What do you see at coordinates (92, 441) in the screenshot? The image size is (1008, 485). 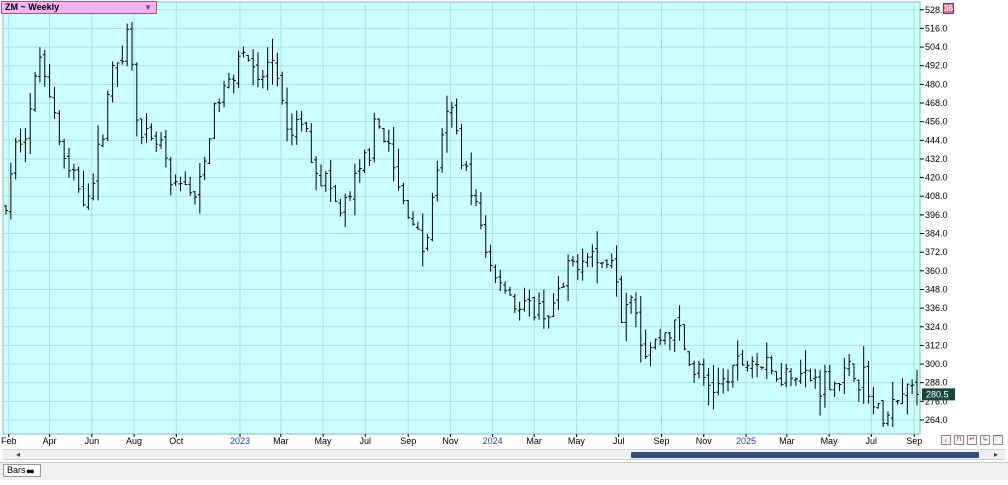 I see `x-month-label: Jun` at bounding box center [92, 441].